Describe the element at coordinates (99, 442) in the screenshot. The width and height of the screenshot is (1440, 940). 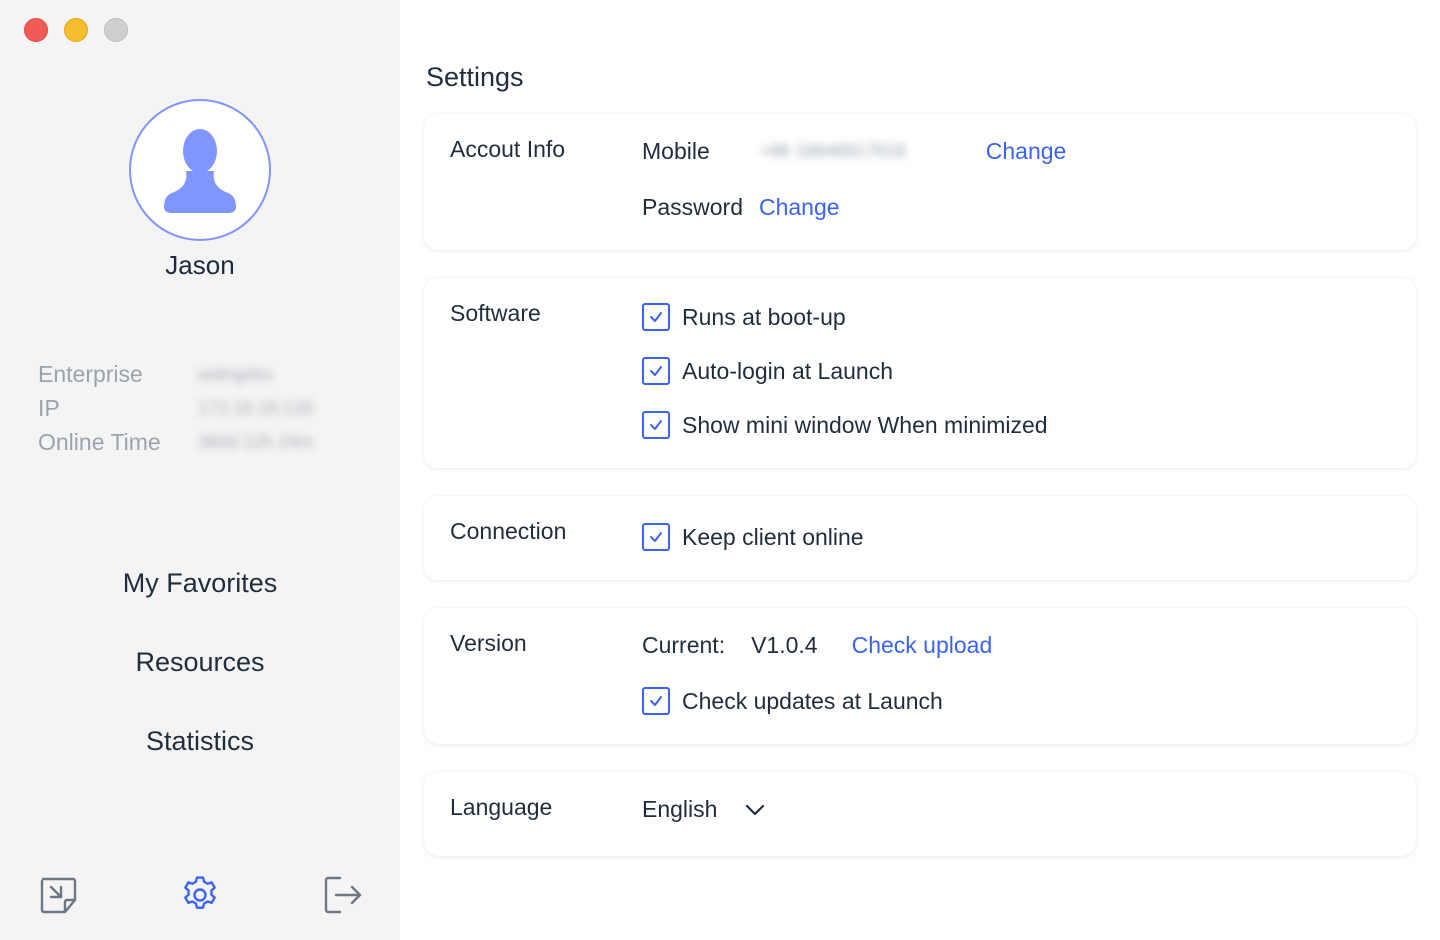
I see `online-time-label: Online Time` at that location.